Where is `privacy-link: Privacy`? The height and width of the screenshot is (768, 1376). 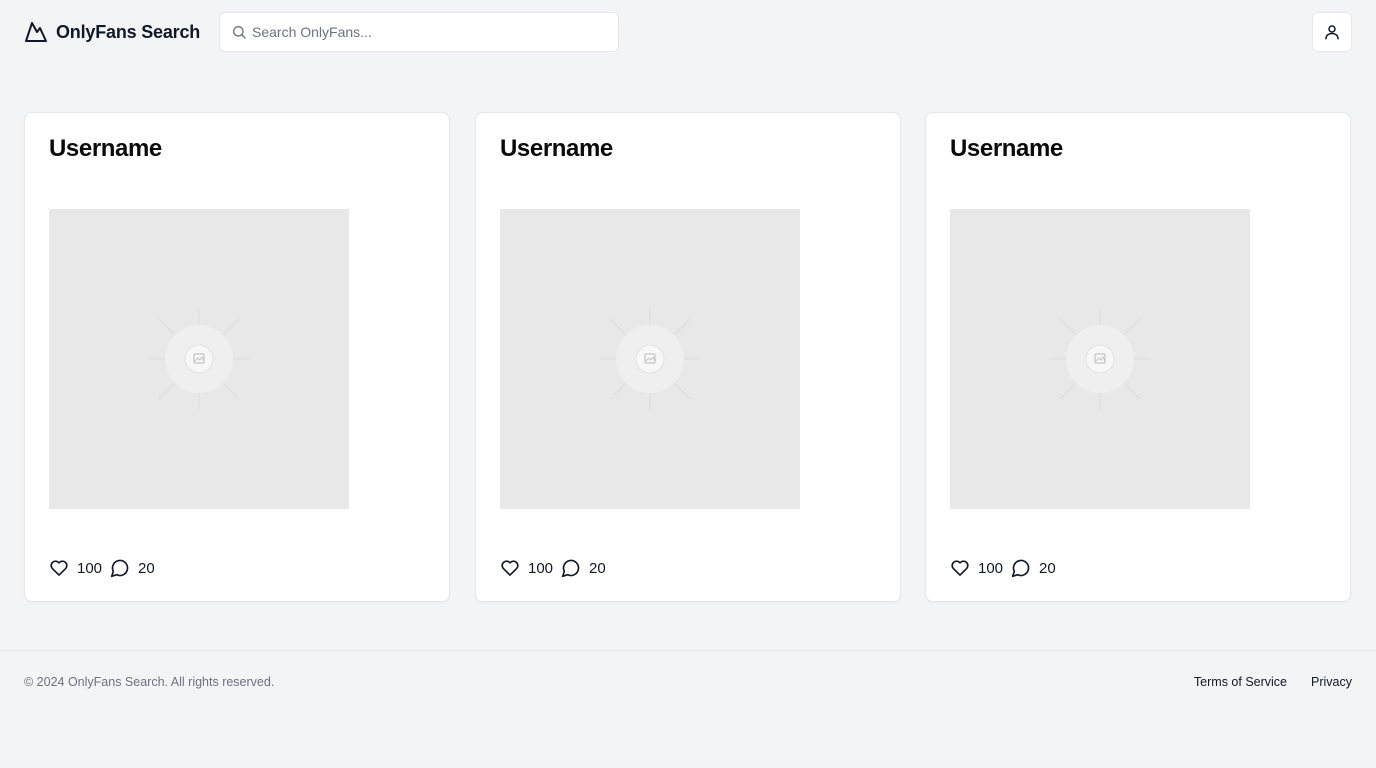 privacy-link: Privacy is located at coordinates (1331, 682).